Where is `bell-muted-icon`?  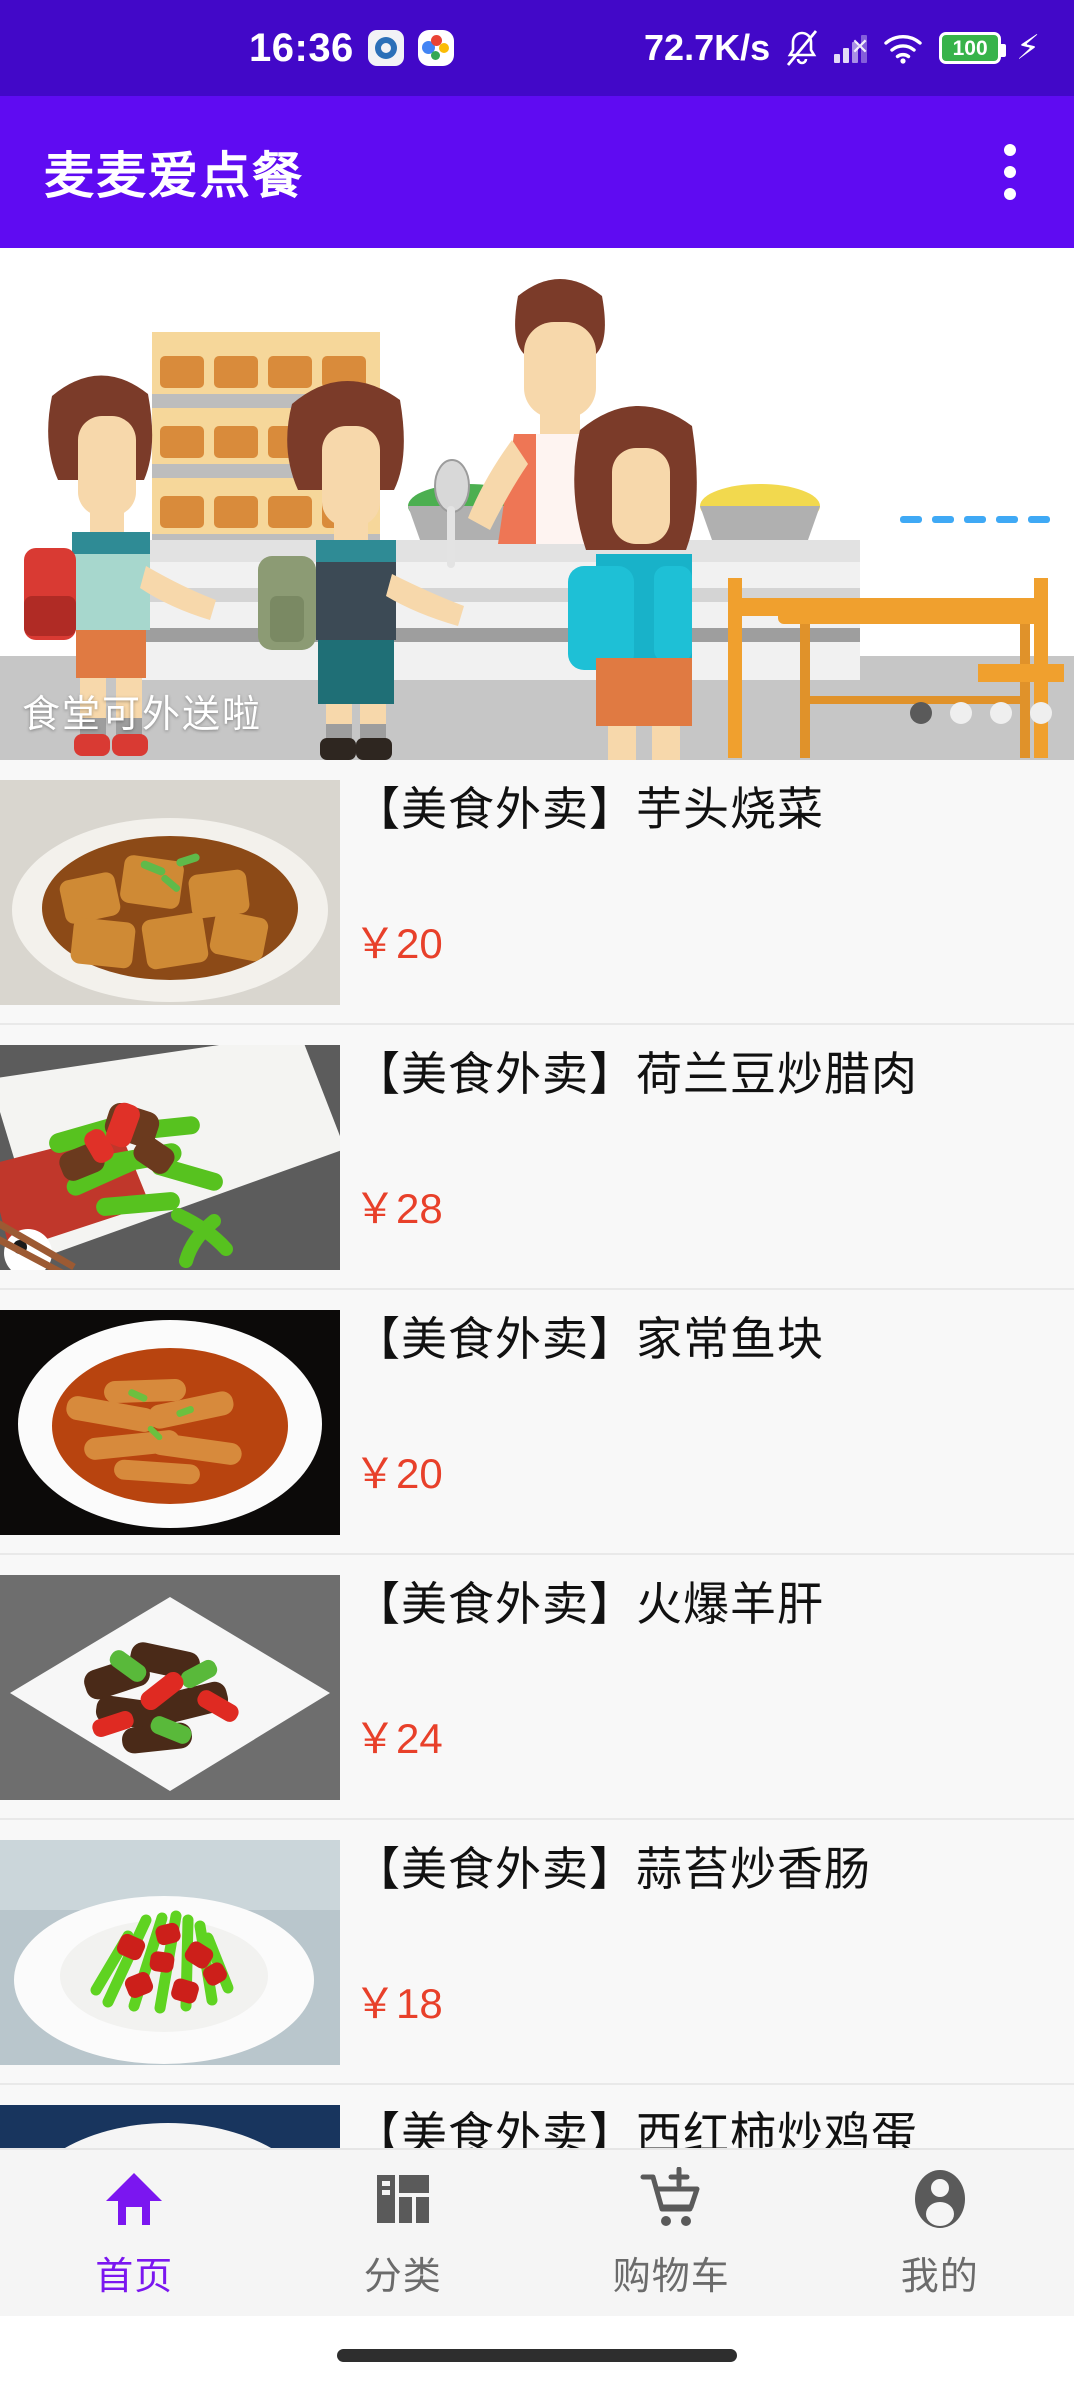 bell-muted-icon is located at coordinates (802, 48).